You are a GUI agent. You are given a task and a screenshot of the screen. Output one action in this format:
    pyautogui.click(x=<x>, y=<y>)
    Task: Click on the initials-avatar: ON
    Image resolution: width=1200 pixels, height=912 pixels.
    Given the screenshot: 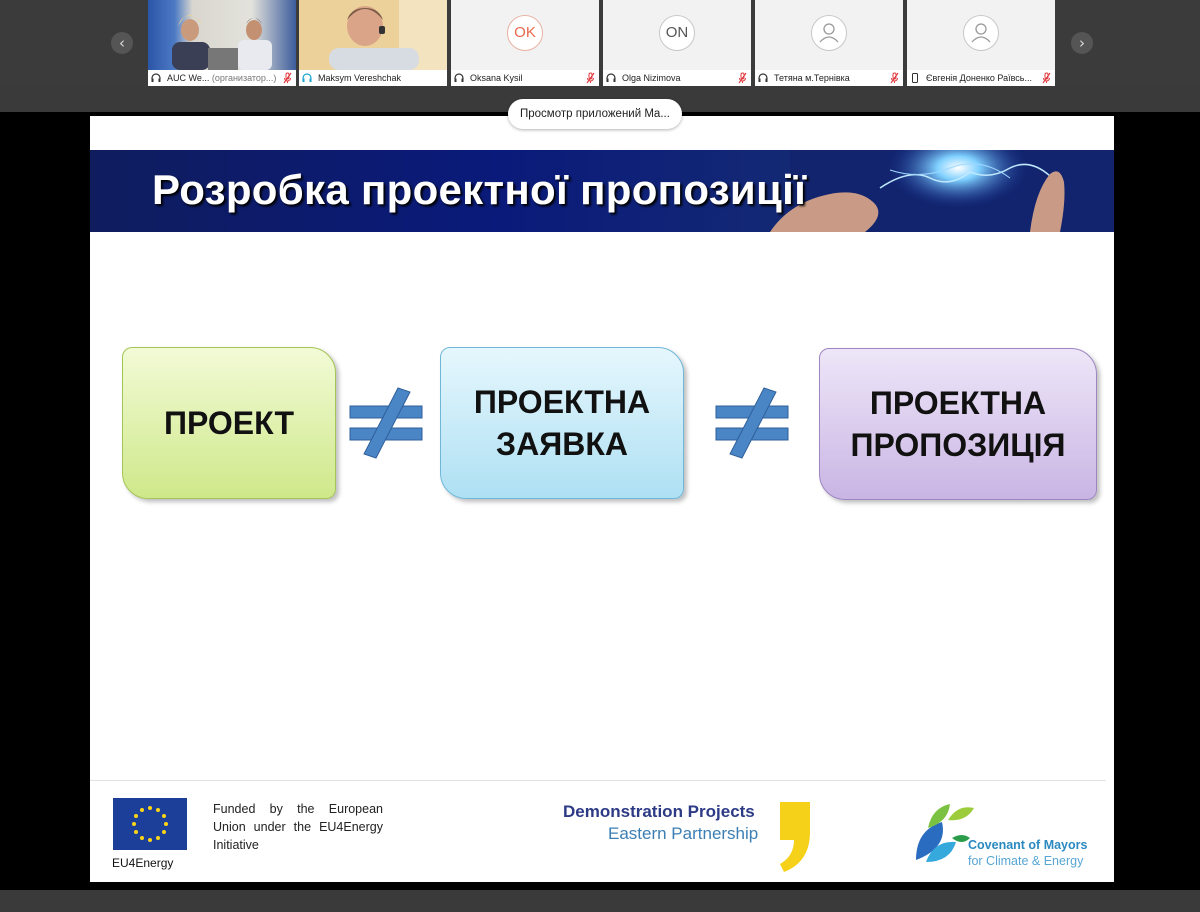 What is the action you would take?
    pyautogui.click(x=677, y=33)
    